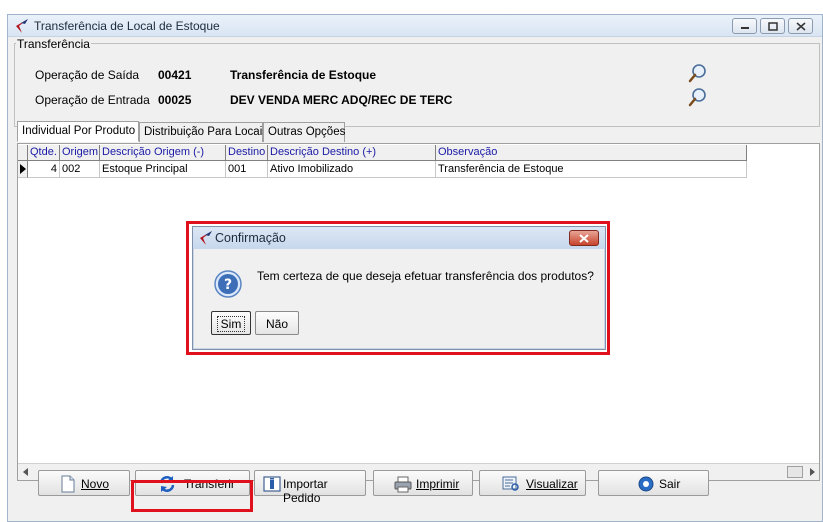 The image size is (823, 522). I want to click on close-button, so click(800, 26).